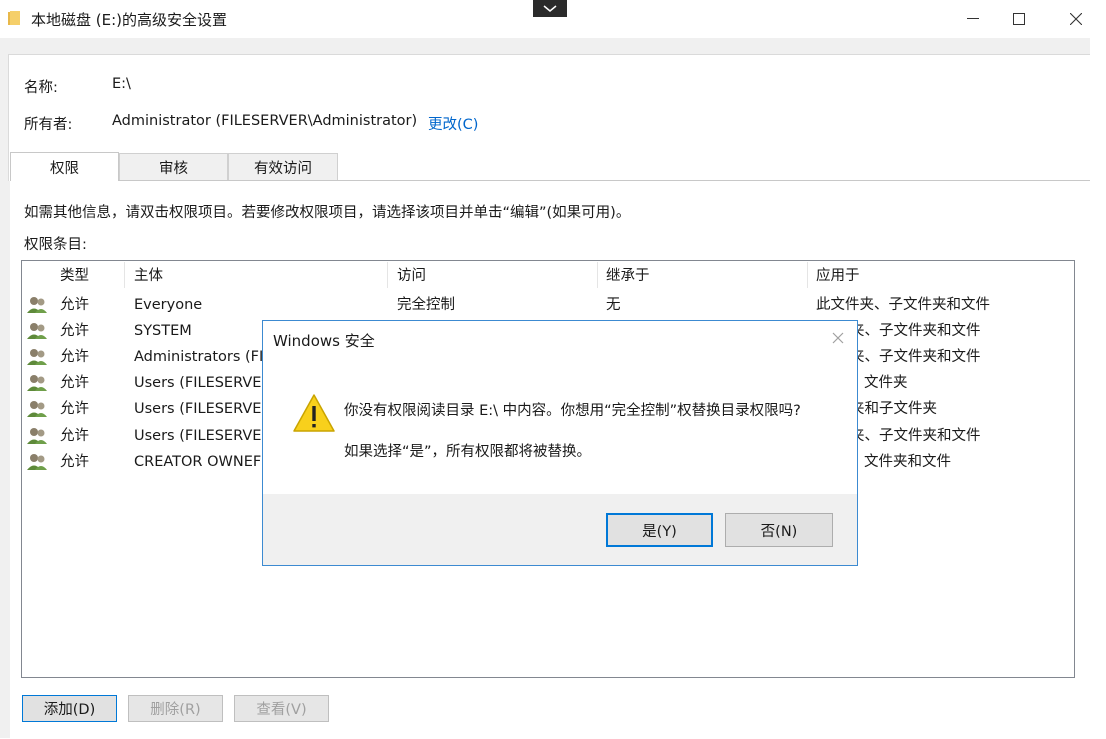 Image resolution: width=1106 pixels, height=739 pixels. Describe the element at coordinates (163, 331) in the screenshot. I see `row-principal: SYSTEM` at that location.